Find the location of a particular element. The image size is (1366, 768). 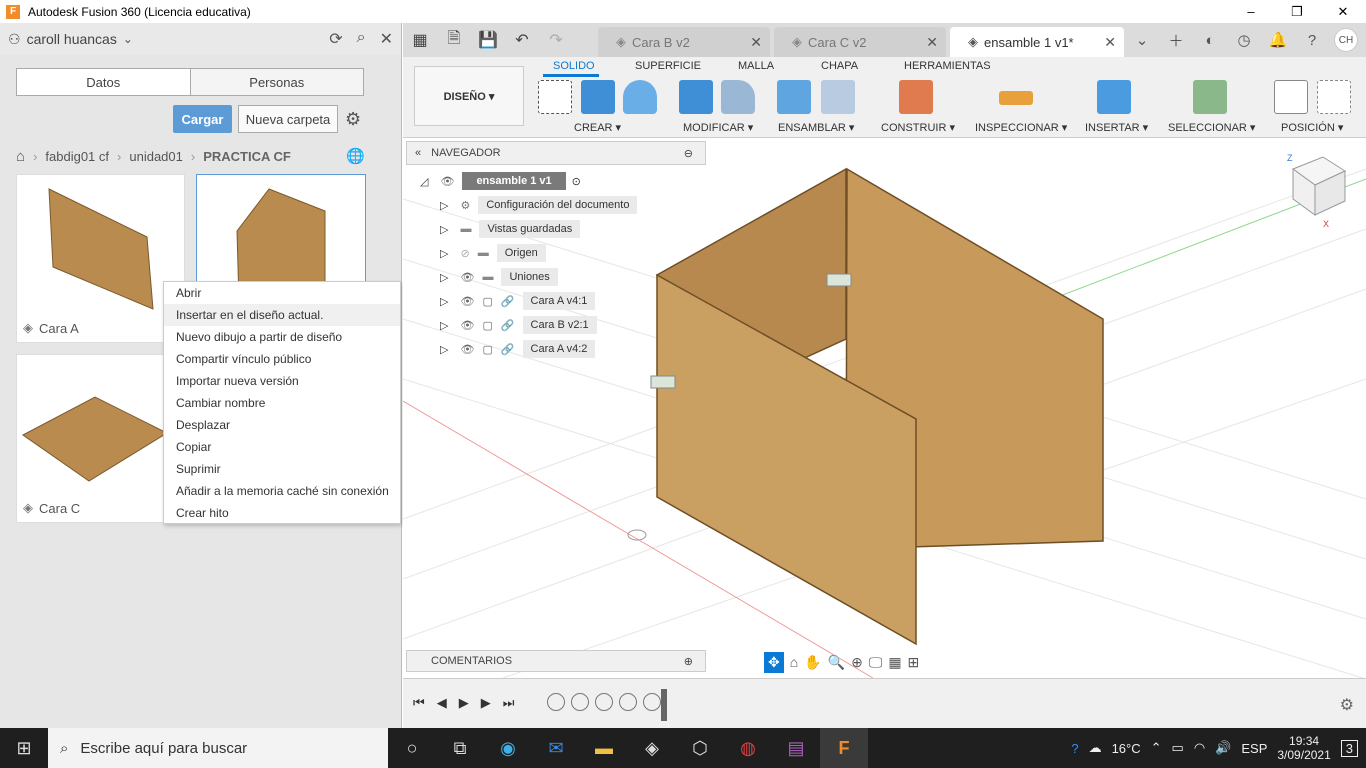

tree-item: ▷ 👁 ▬ Uniones is located at coordinates (499, 277).